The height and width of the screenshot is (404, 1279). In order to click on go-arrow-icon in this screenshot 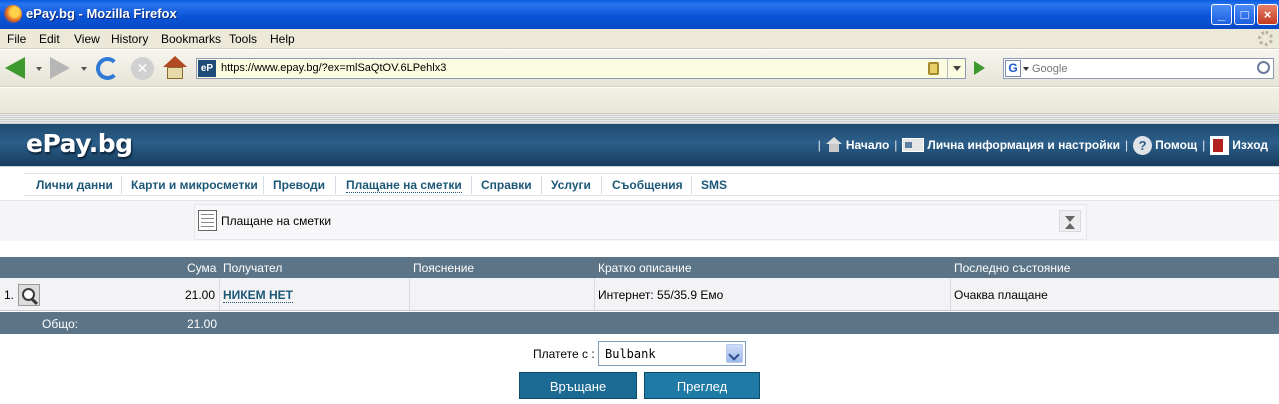, I will do `click(979, 68)`.